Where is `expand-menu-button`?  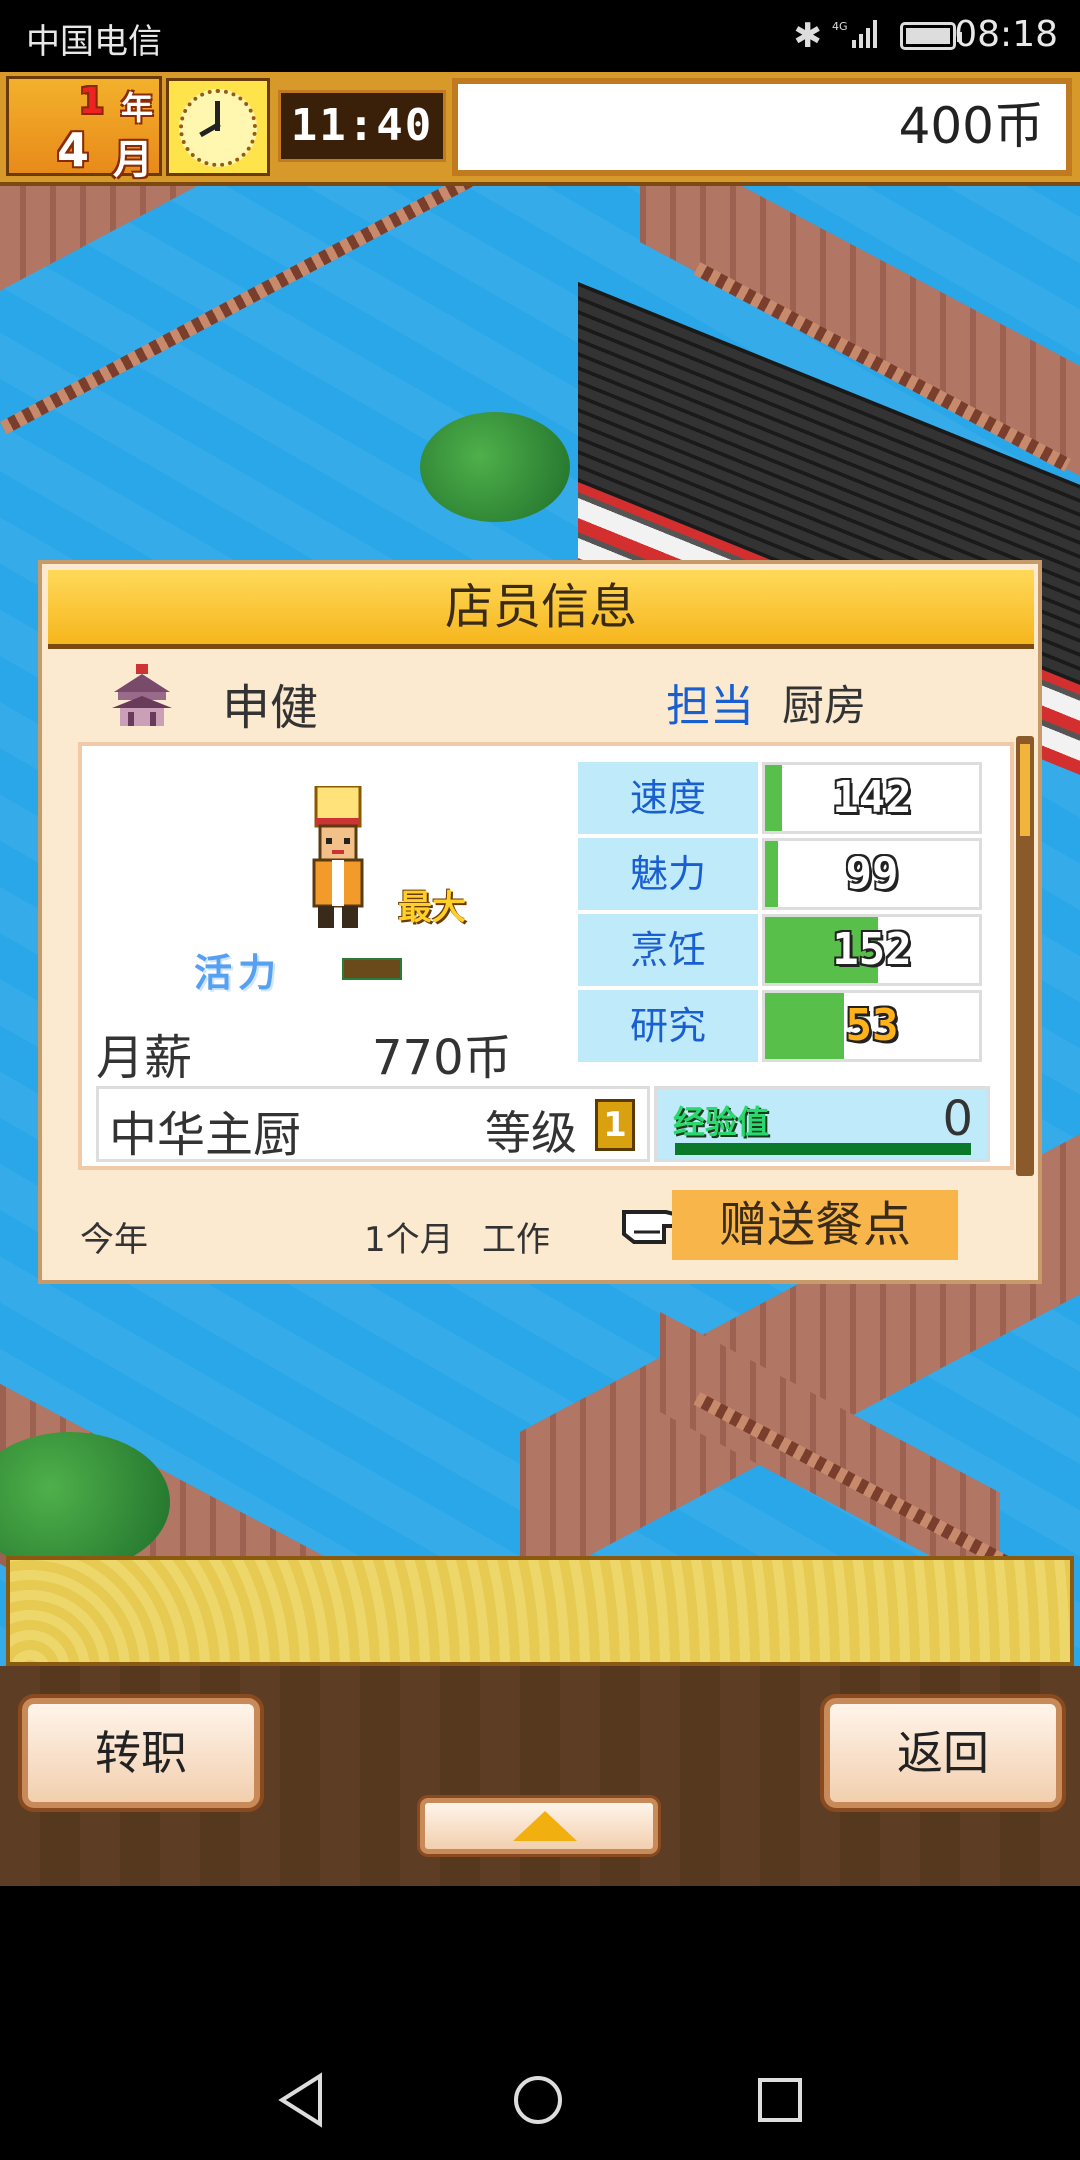
expand-menu-button is located at coordinates (539, 1826).